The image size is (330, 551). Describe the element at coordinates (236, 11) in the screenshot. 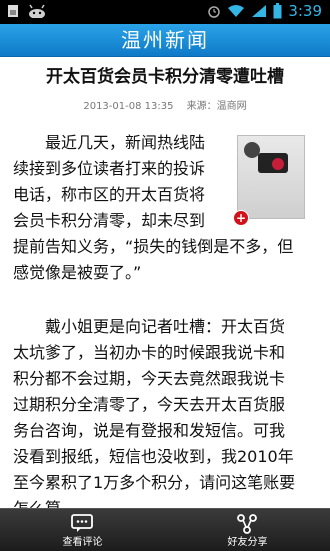

I see `wifi-icon` at that location.